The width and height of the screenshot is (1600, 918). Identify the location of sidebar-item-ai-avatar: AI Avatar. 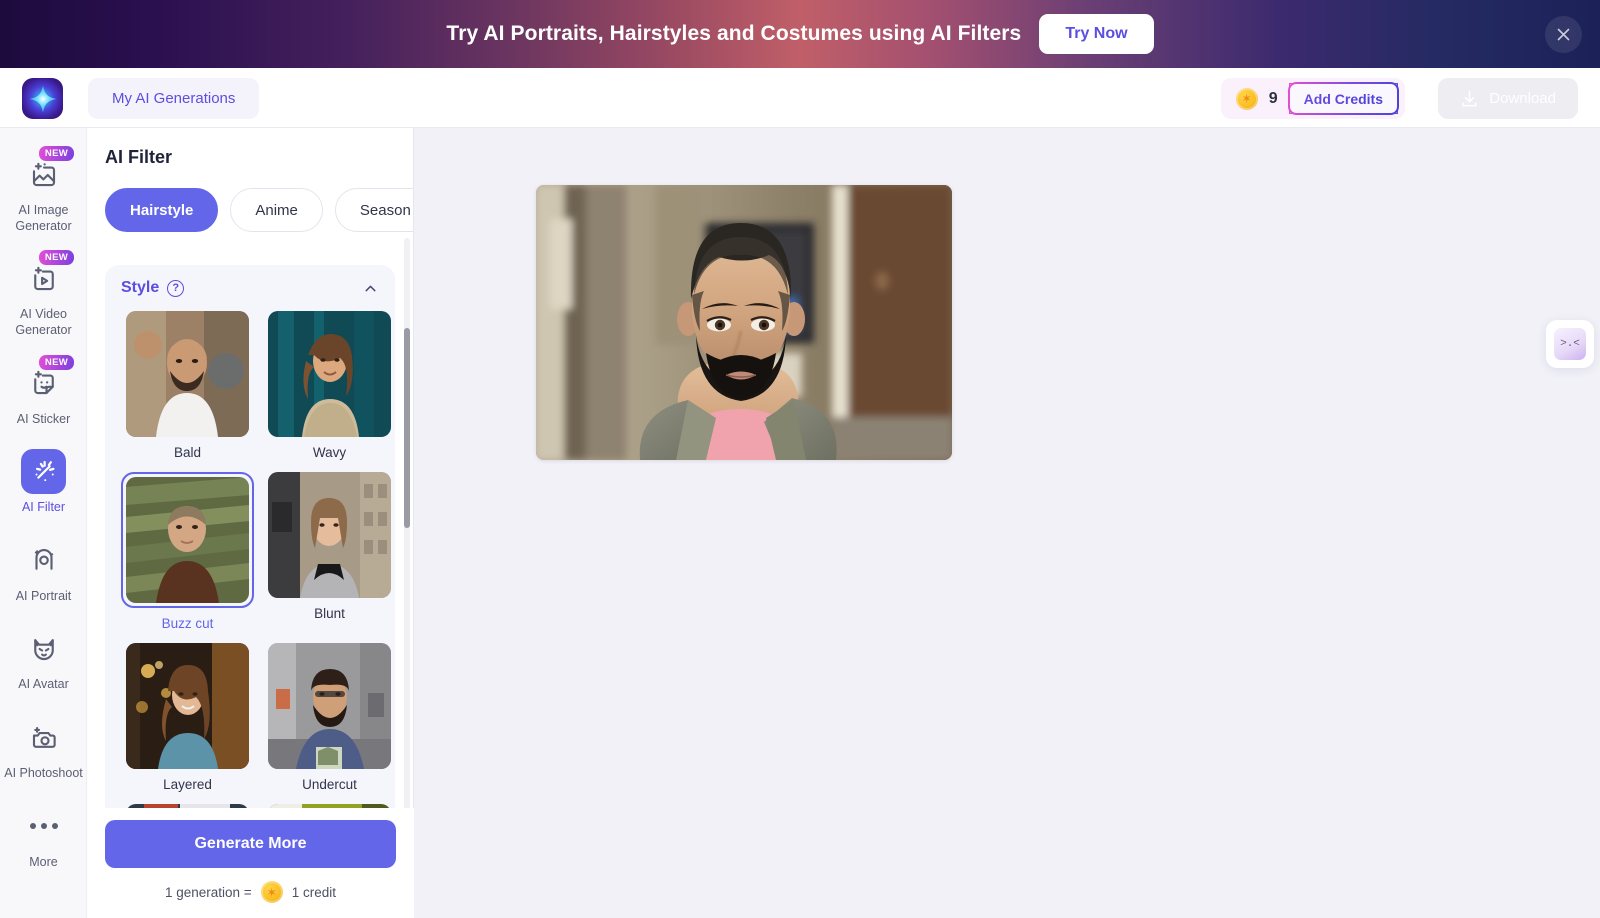
(43, 658).